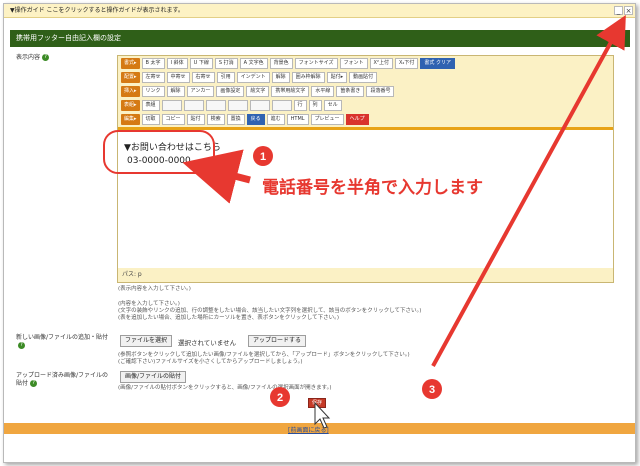 The image size is (640, 466). Describe the element at coordinates (353, 63) in the screenshot. I see `toolbar-button: フォント` at that location.